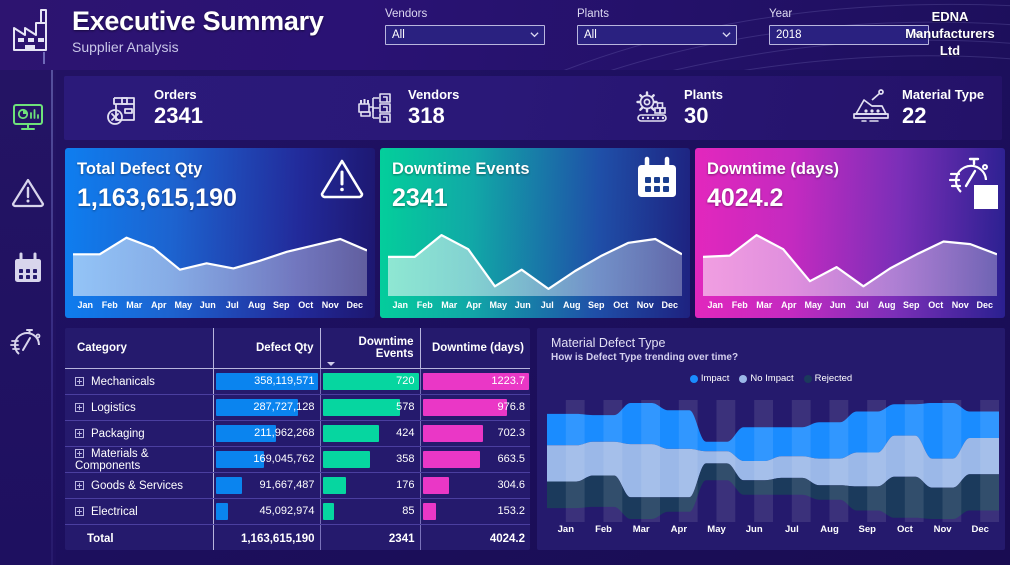 This screenshot has width=1010, height=565. What do you see at coordinates (112, 459) in the screenshot?
I see `category-label: Materials & Components` at bounding box center [112, 459].